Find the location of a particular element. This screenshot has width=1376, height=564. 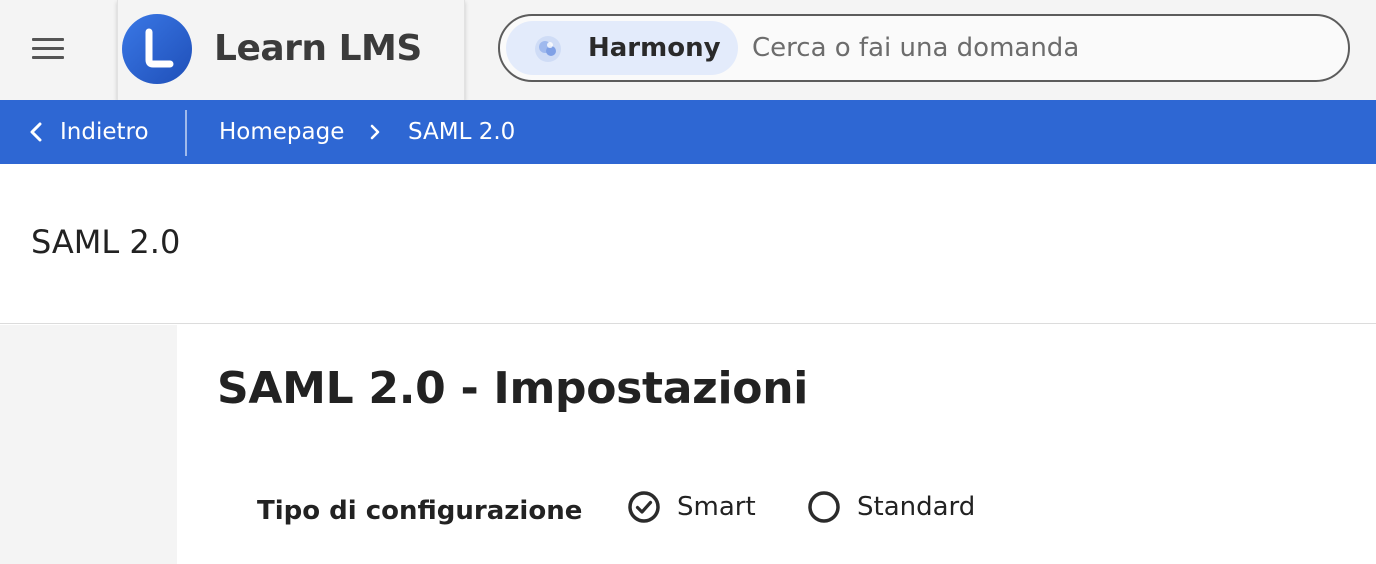

page-title: SAML 2.0 is located at coordinates (106, 242).